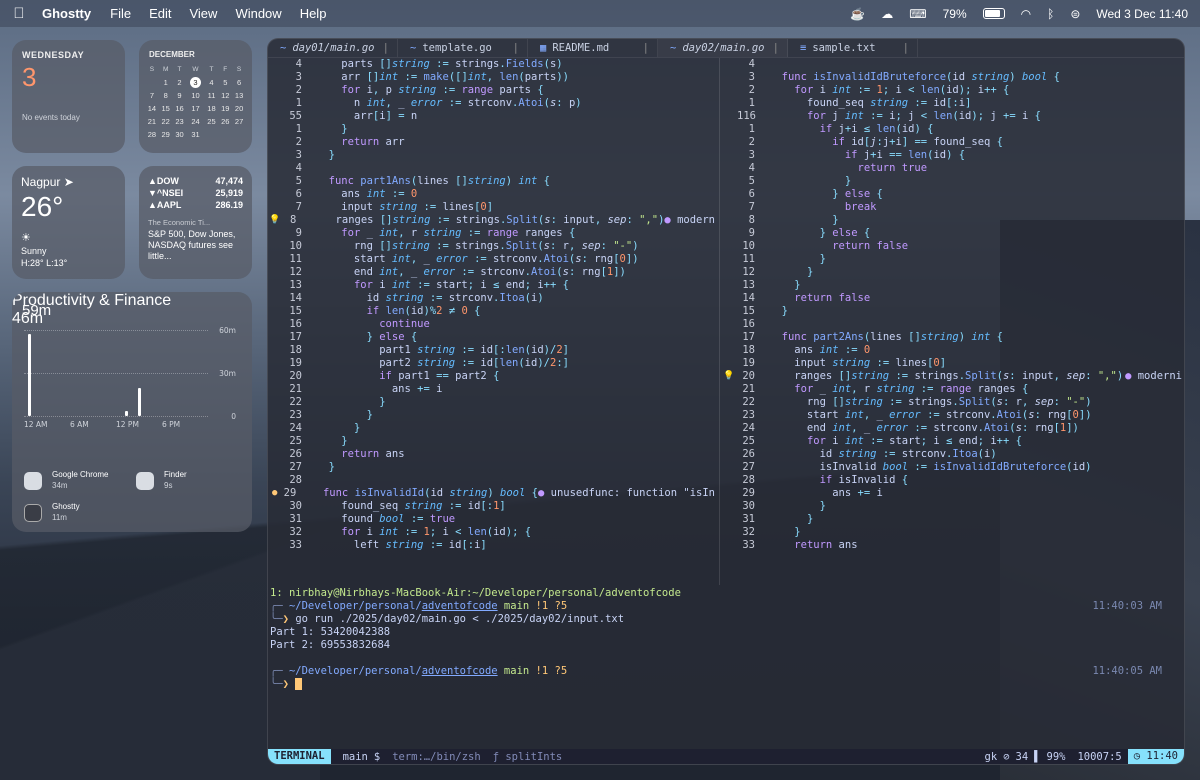  I want to click on stock-value: 47,474, so click(229, 181).